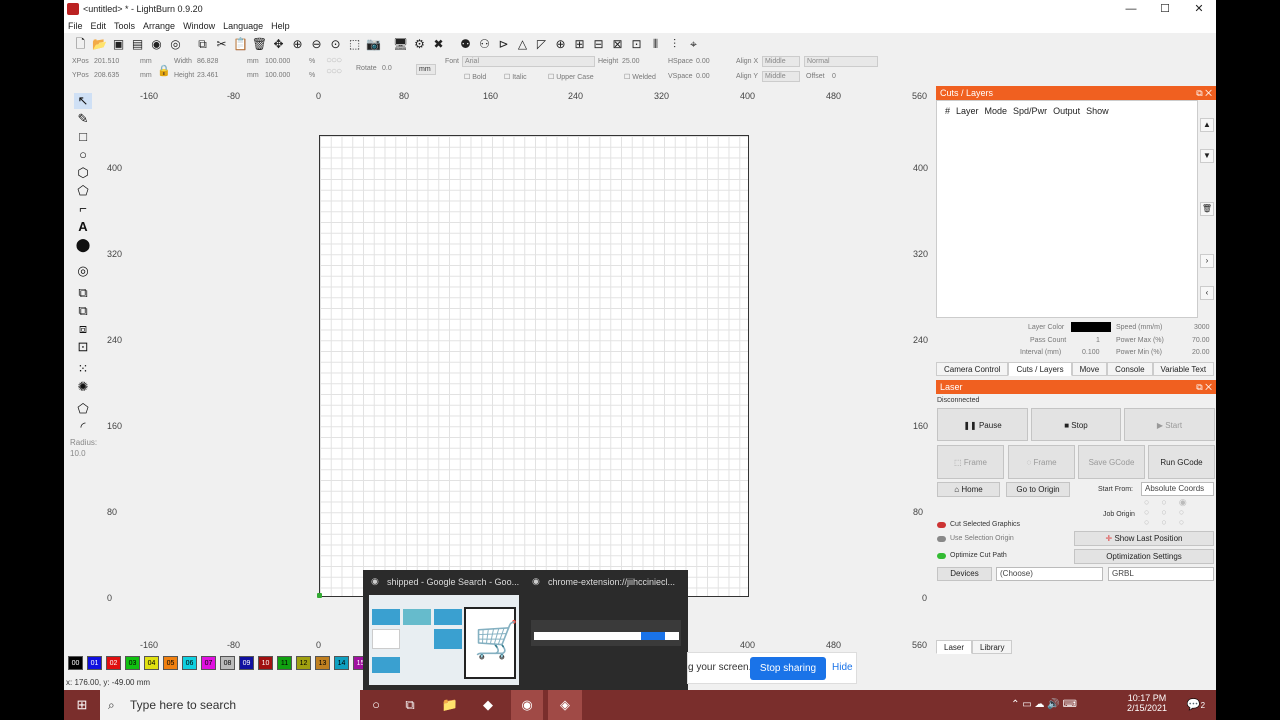  Describe the element at coordinates (503, 44) in the screenshot. I see `mirror-h-icon: ⊳` at that location.